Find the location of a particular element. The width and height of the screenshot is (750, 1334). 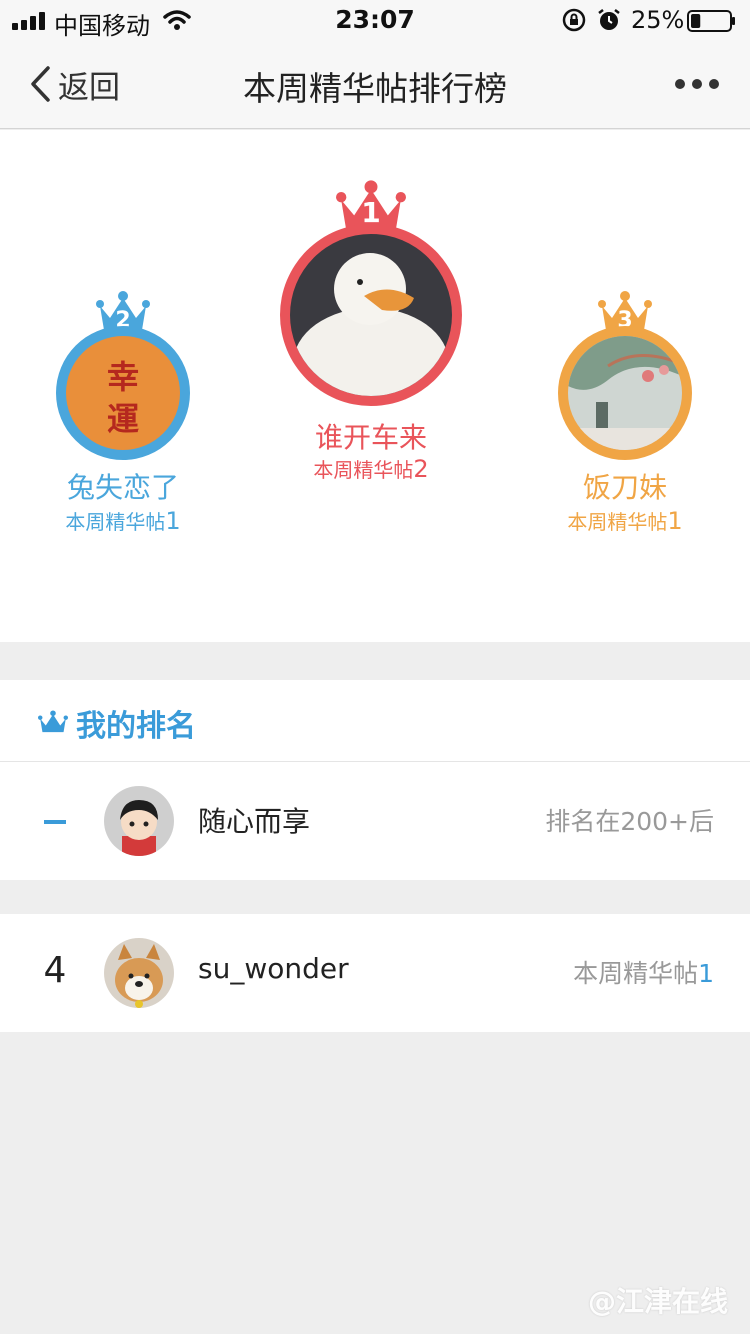

post-count: 本周精华帖1 is located at coordinates (643, 972).